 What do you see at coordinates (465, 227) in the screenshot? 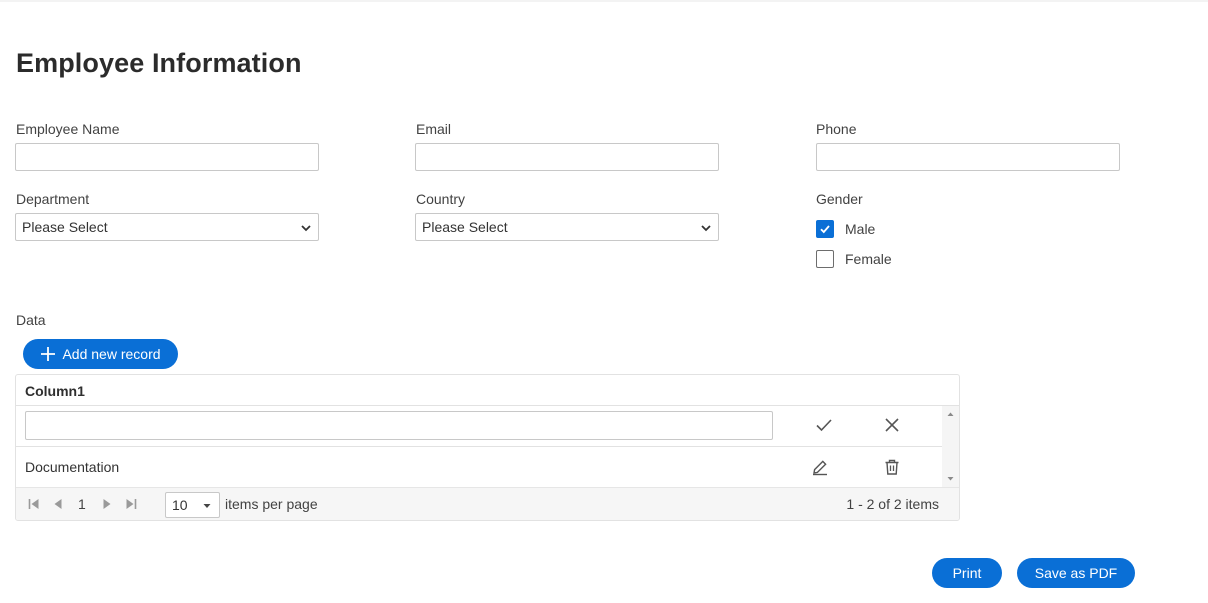
I see `country-selected-value: Please Select` at bounding box center [465, 227].